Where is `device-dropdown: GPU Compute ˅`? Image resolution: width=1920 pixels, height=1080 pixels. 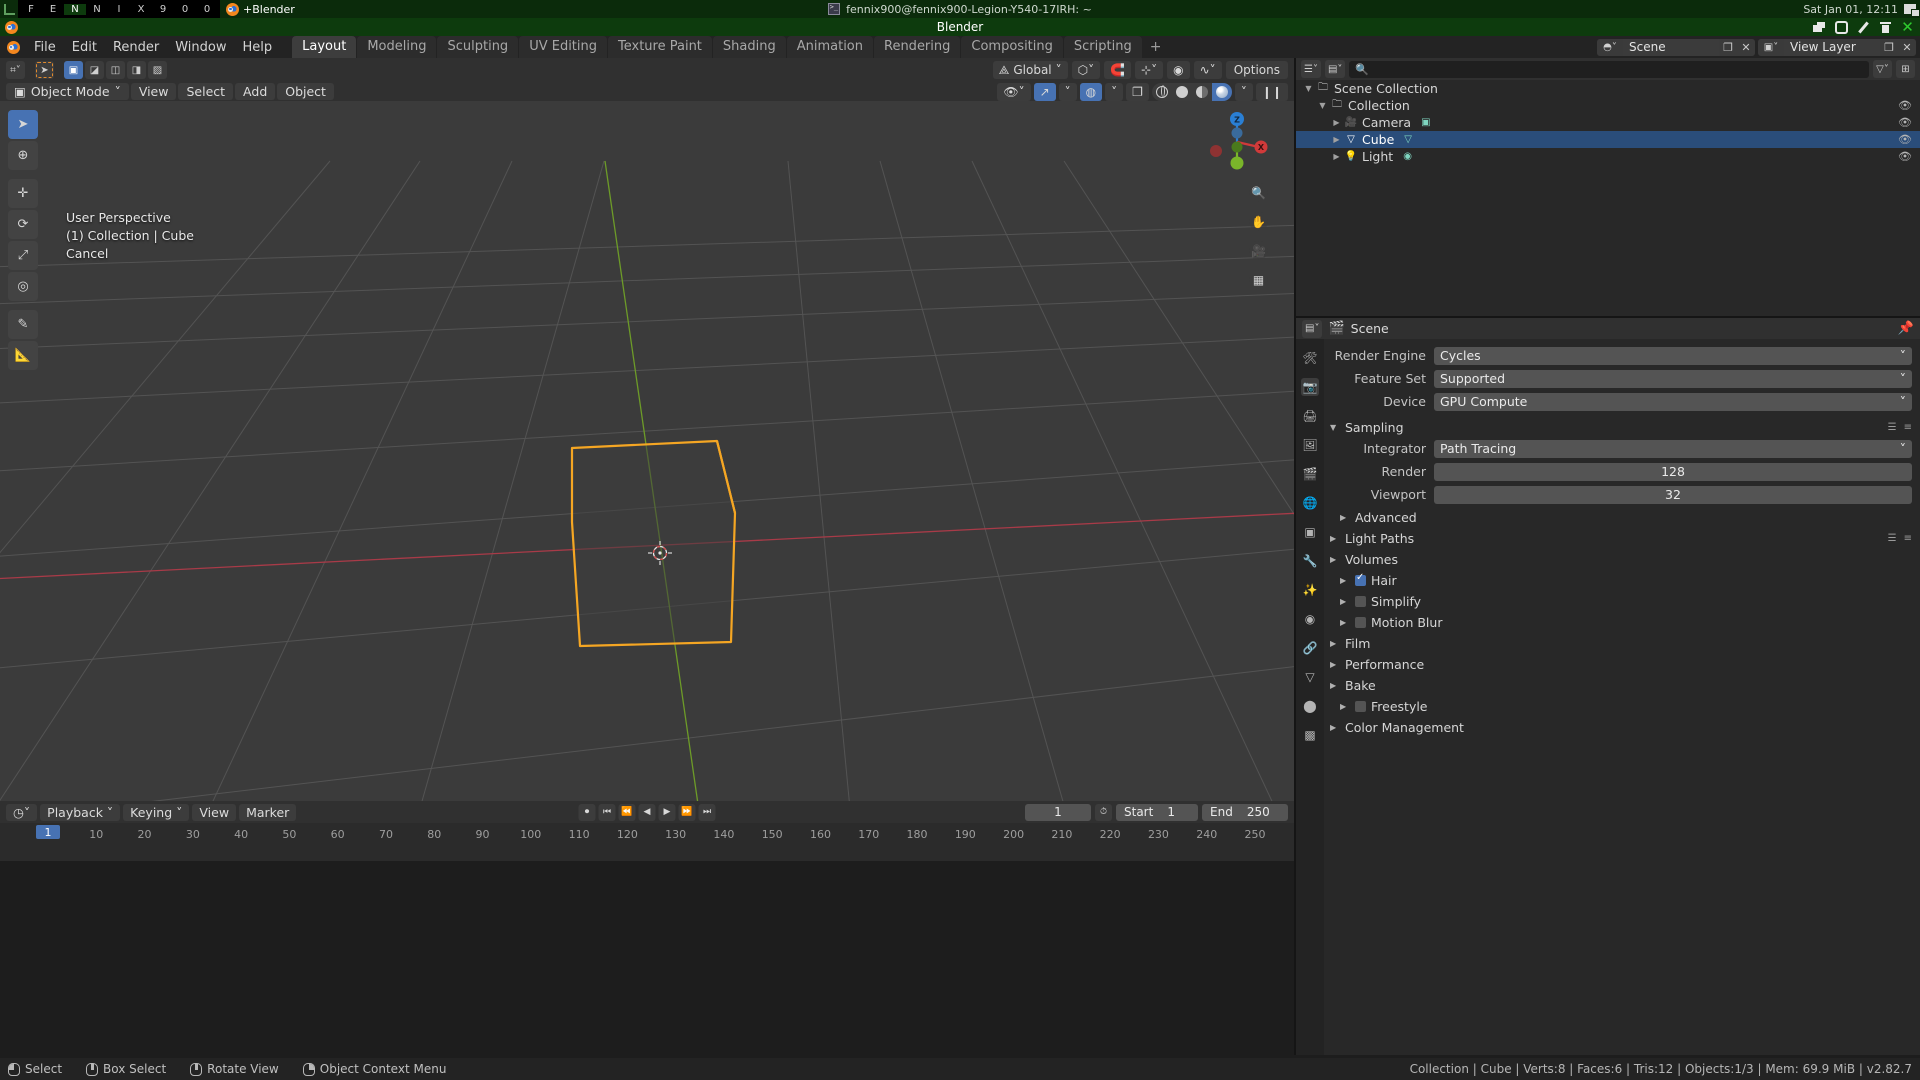
device-dropdown: GPU Compute ˅ is located at coordinates (1673, 401).